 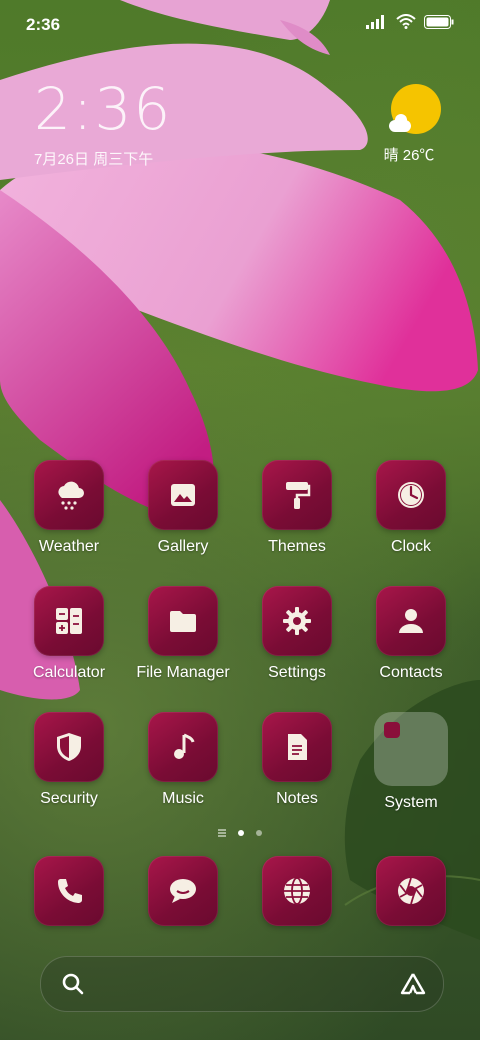 What do you see at coordinates (413, 984) in the screenshot?
I see `assistant-icon` at bounding box center [413, 984].